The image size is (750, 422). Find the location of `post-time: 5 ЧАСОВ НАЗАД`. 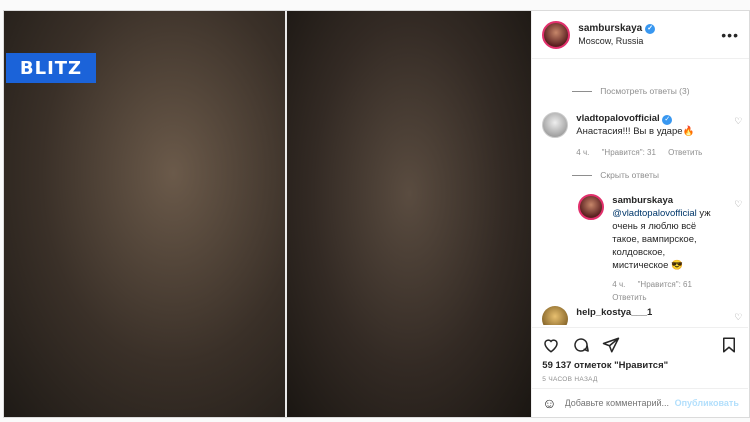

post-time: 5 ЧАСОВ НАЗАД is located at coordinates (640, 379).